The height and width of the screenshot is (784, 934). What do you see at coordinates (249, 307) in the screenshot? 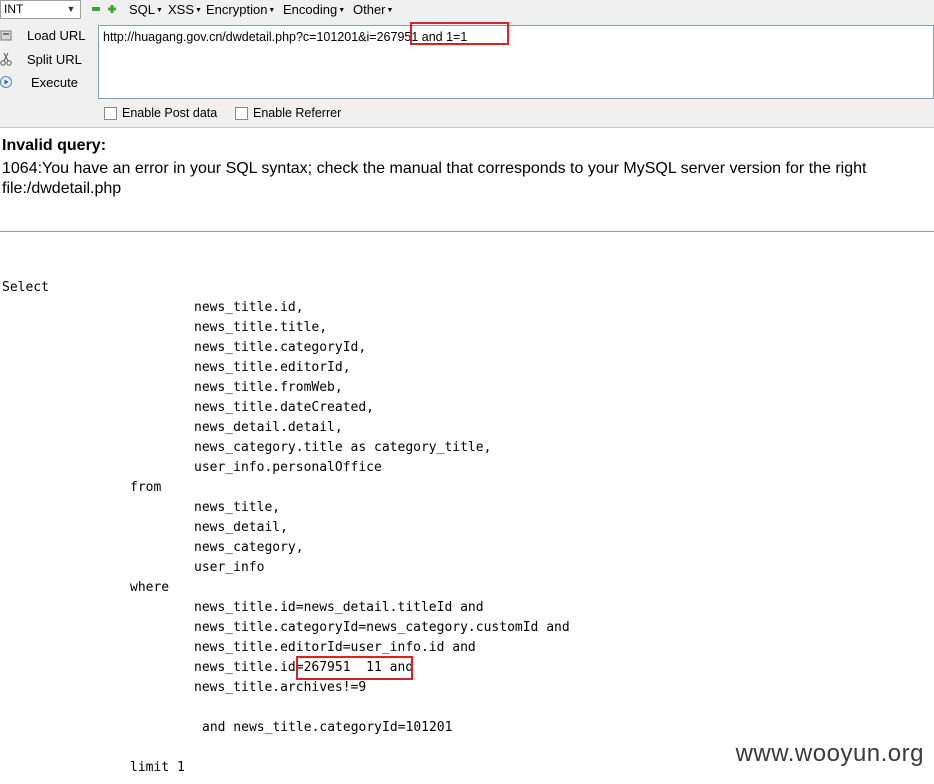
I see `sql-line: news_title.id,` at bounding box center [249, 307].